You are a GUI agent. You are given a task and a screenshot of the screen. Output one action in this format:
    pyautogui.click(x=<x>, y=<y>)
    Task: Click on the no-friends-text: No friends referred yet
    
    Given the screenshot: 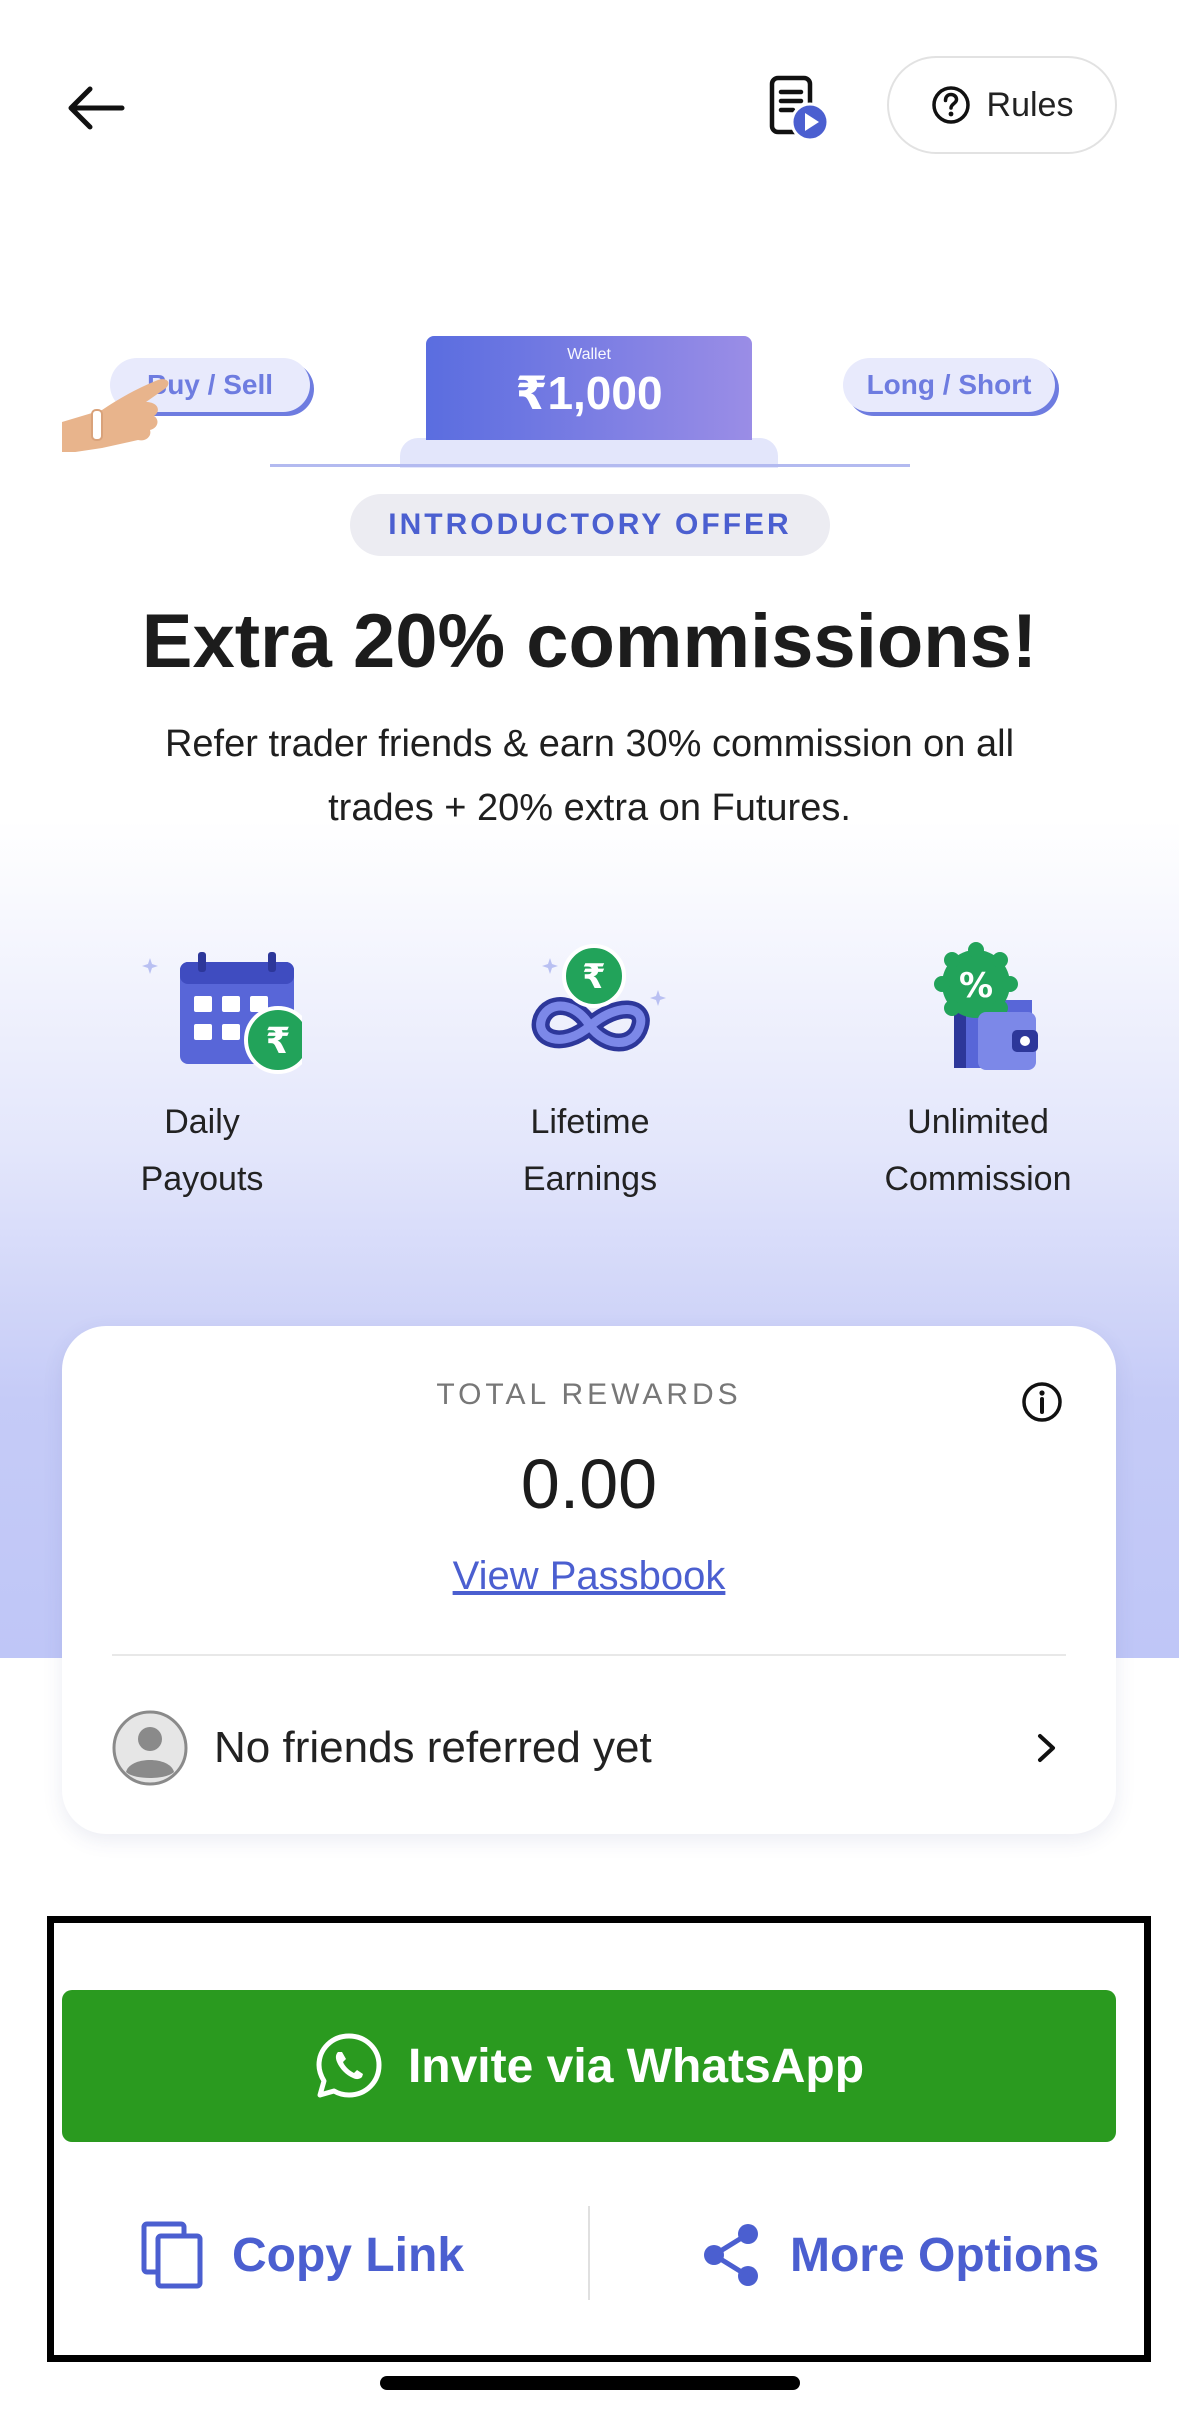 What is the action you would take?
    pyautogui.click(x=433, y=1747)
    